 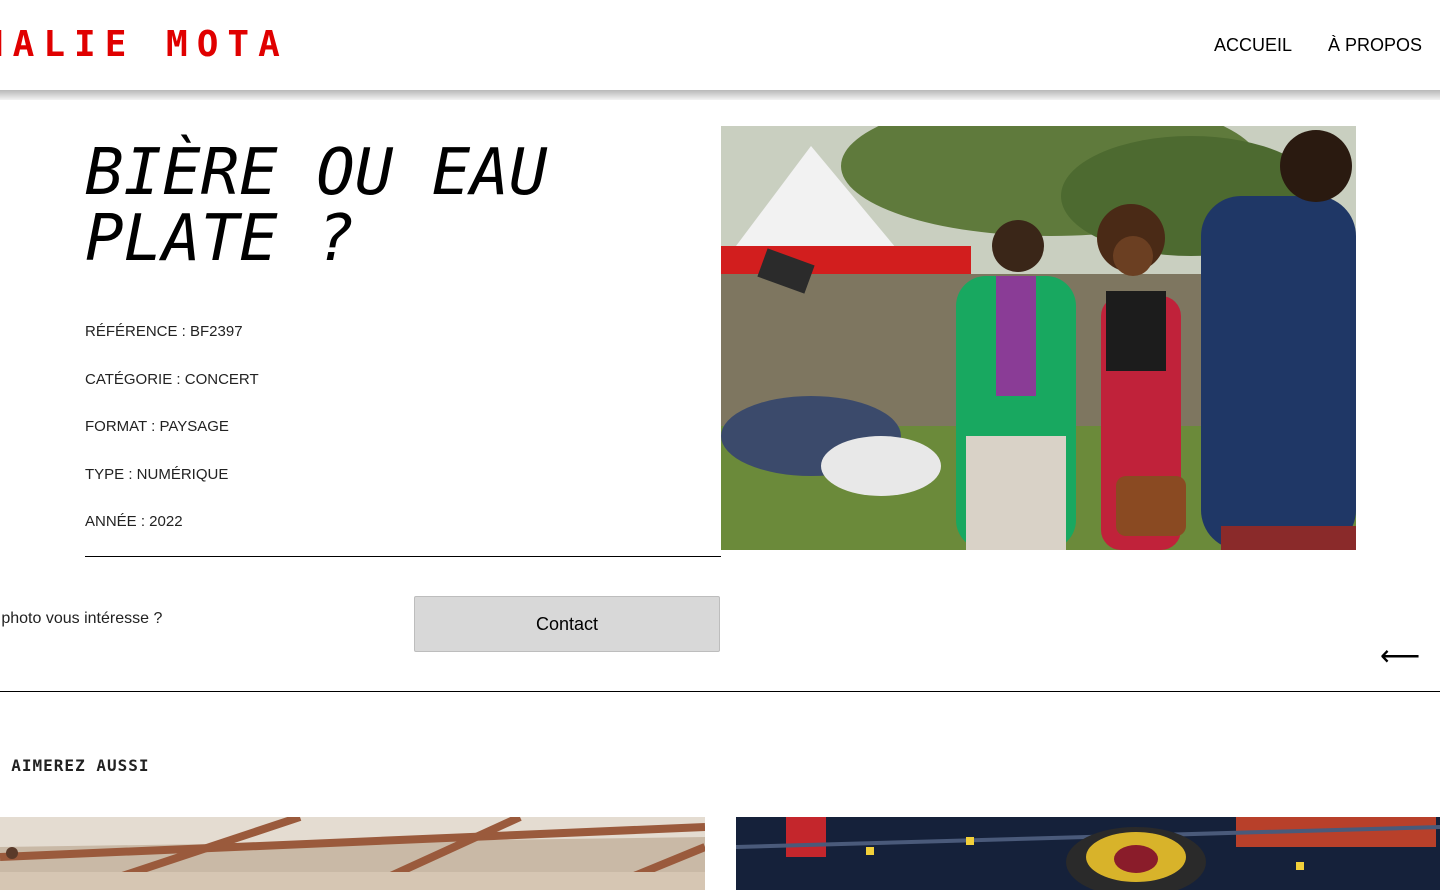 I want to click on meta-format: FORMAT : PAYSAGE, so click(x=157, y=426).